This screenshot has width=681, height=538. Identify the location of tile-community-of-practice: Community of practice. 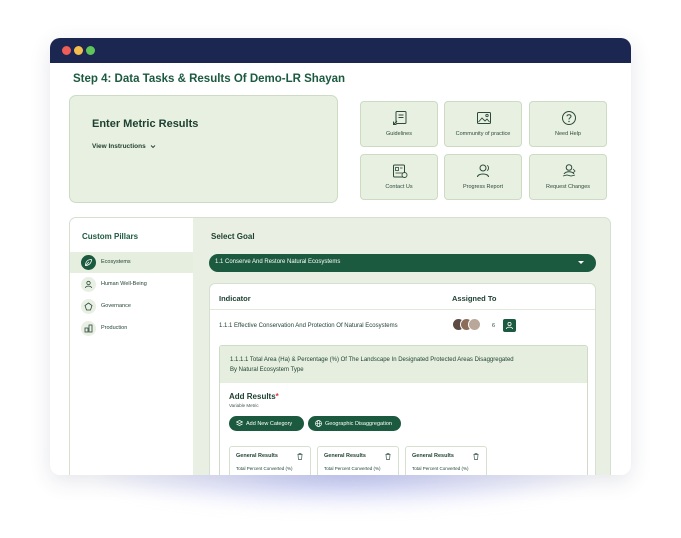
(483, 124).